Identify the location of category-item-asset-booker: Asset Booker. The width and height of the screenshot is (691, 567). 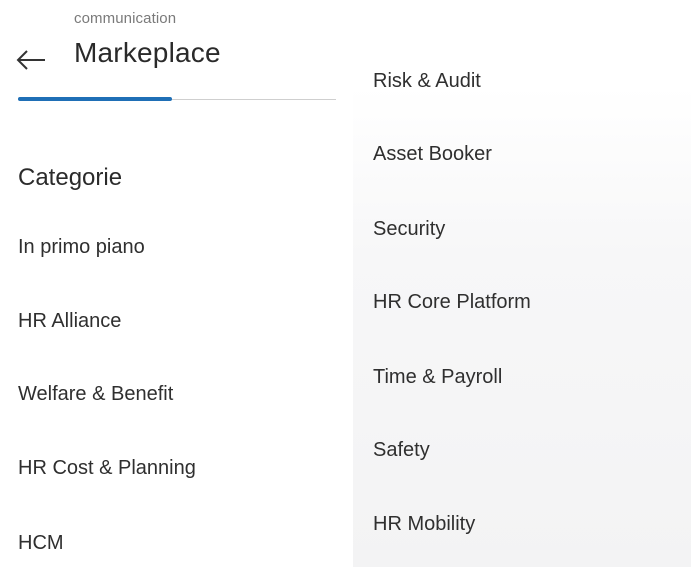
(432, 154).